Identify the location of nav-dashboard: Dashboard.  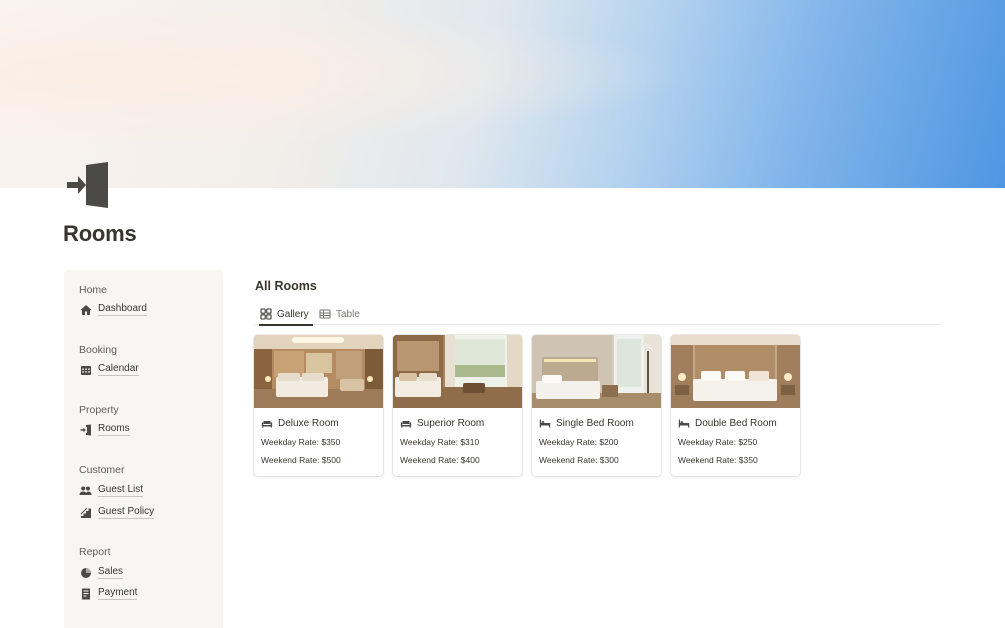
(113, 309).